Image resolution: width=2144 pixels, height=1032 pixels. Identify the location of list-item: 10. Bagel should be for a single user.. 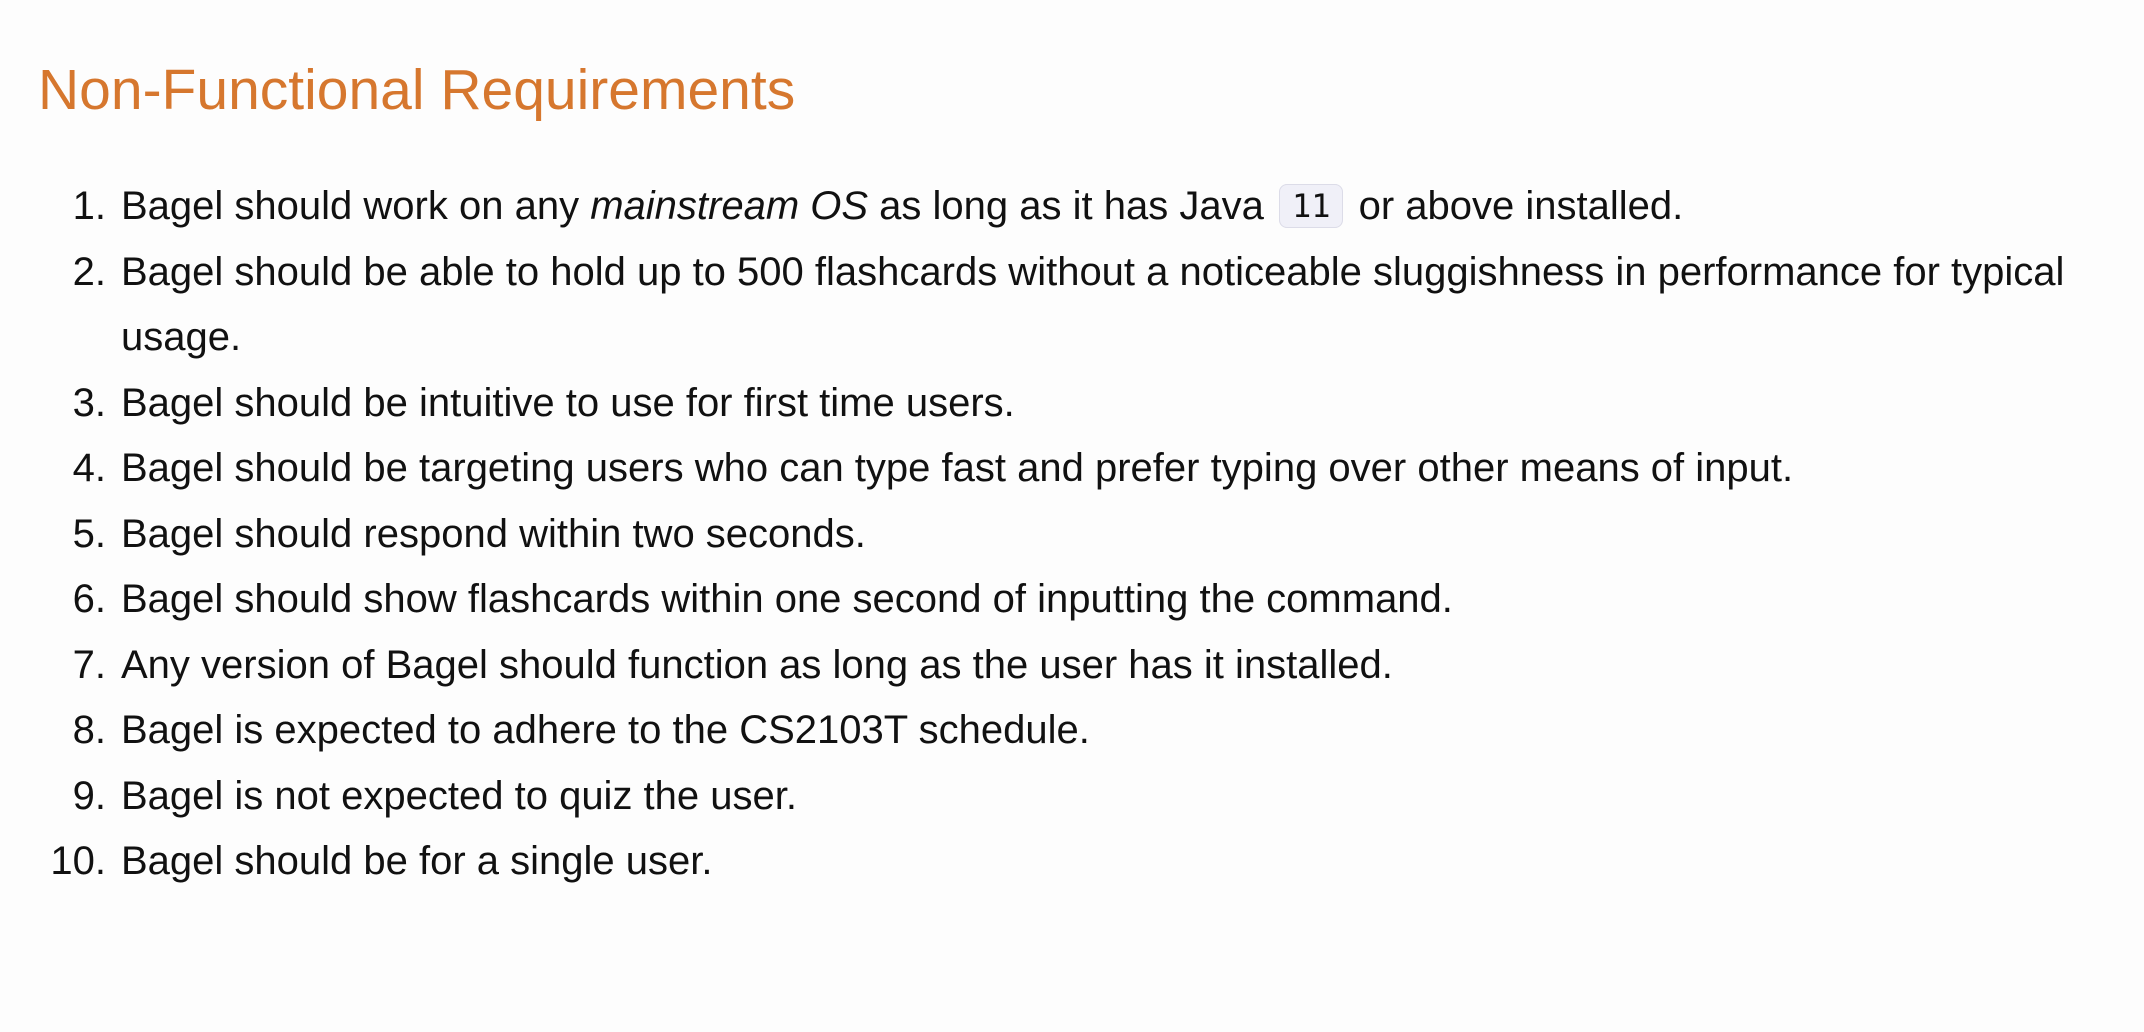
(1065, 862).